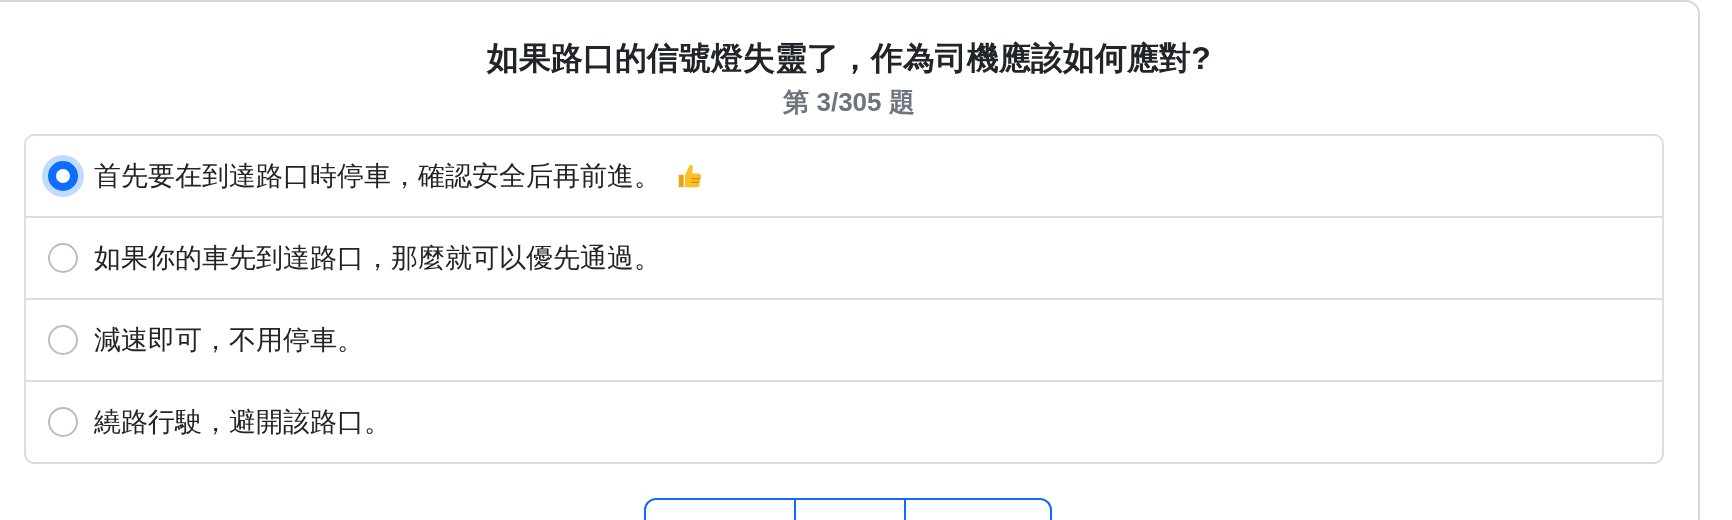 The width and height of the screenshot is (1732, 520). Describe the element at coordinates (377, 176) in the screenshot. I see `option-text: 首先要在到達路口時停車，確認安全后再前進。` at that location.